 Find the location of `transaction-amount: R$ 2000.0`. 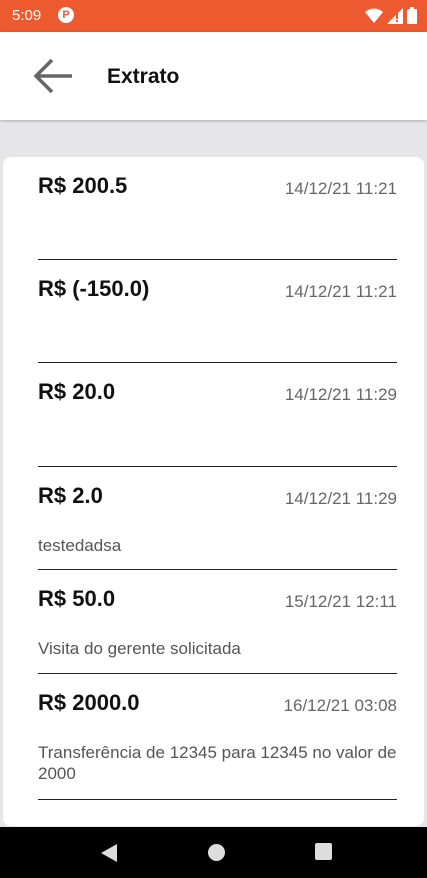

transaction-amount: R$ 2000.0 is located at coordinates (89, 702).